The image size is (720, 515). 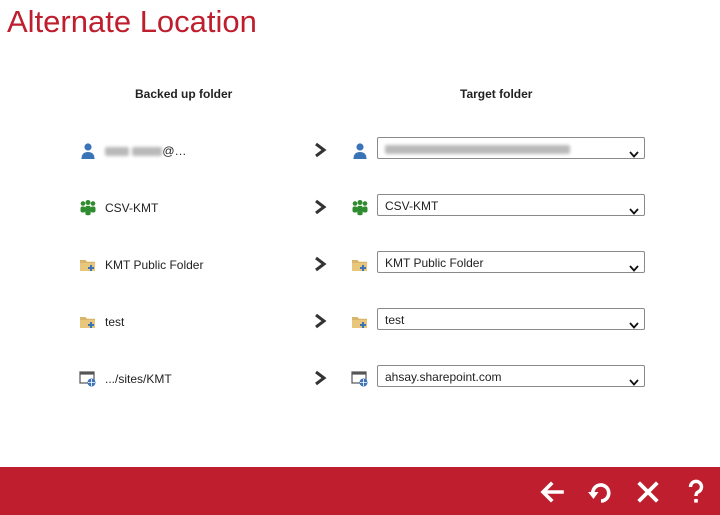 I want to click on target-sharepoint-site-select: ahsay.sharepoint.com, so click(x=511, y=376).